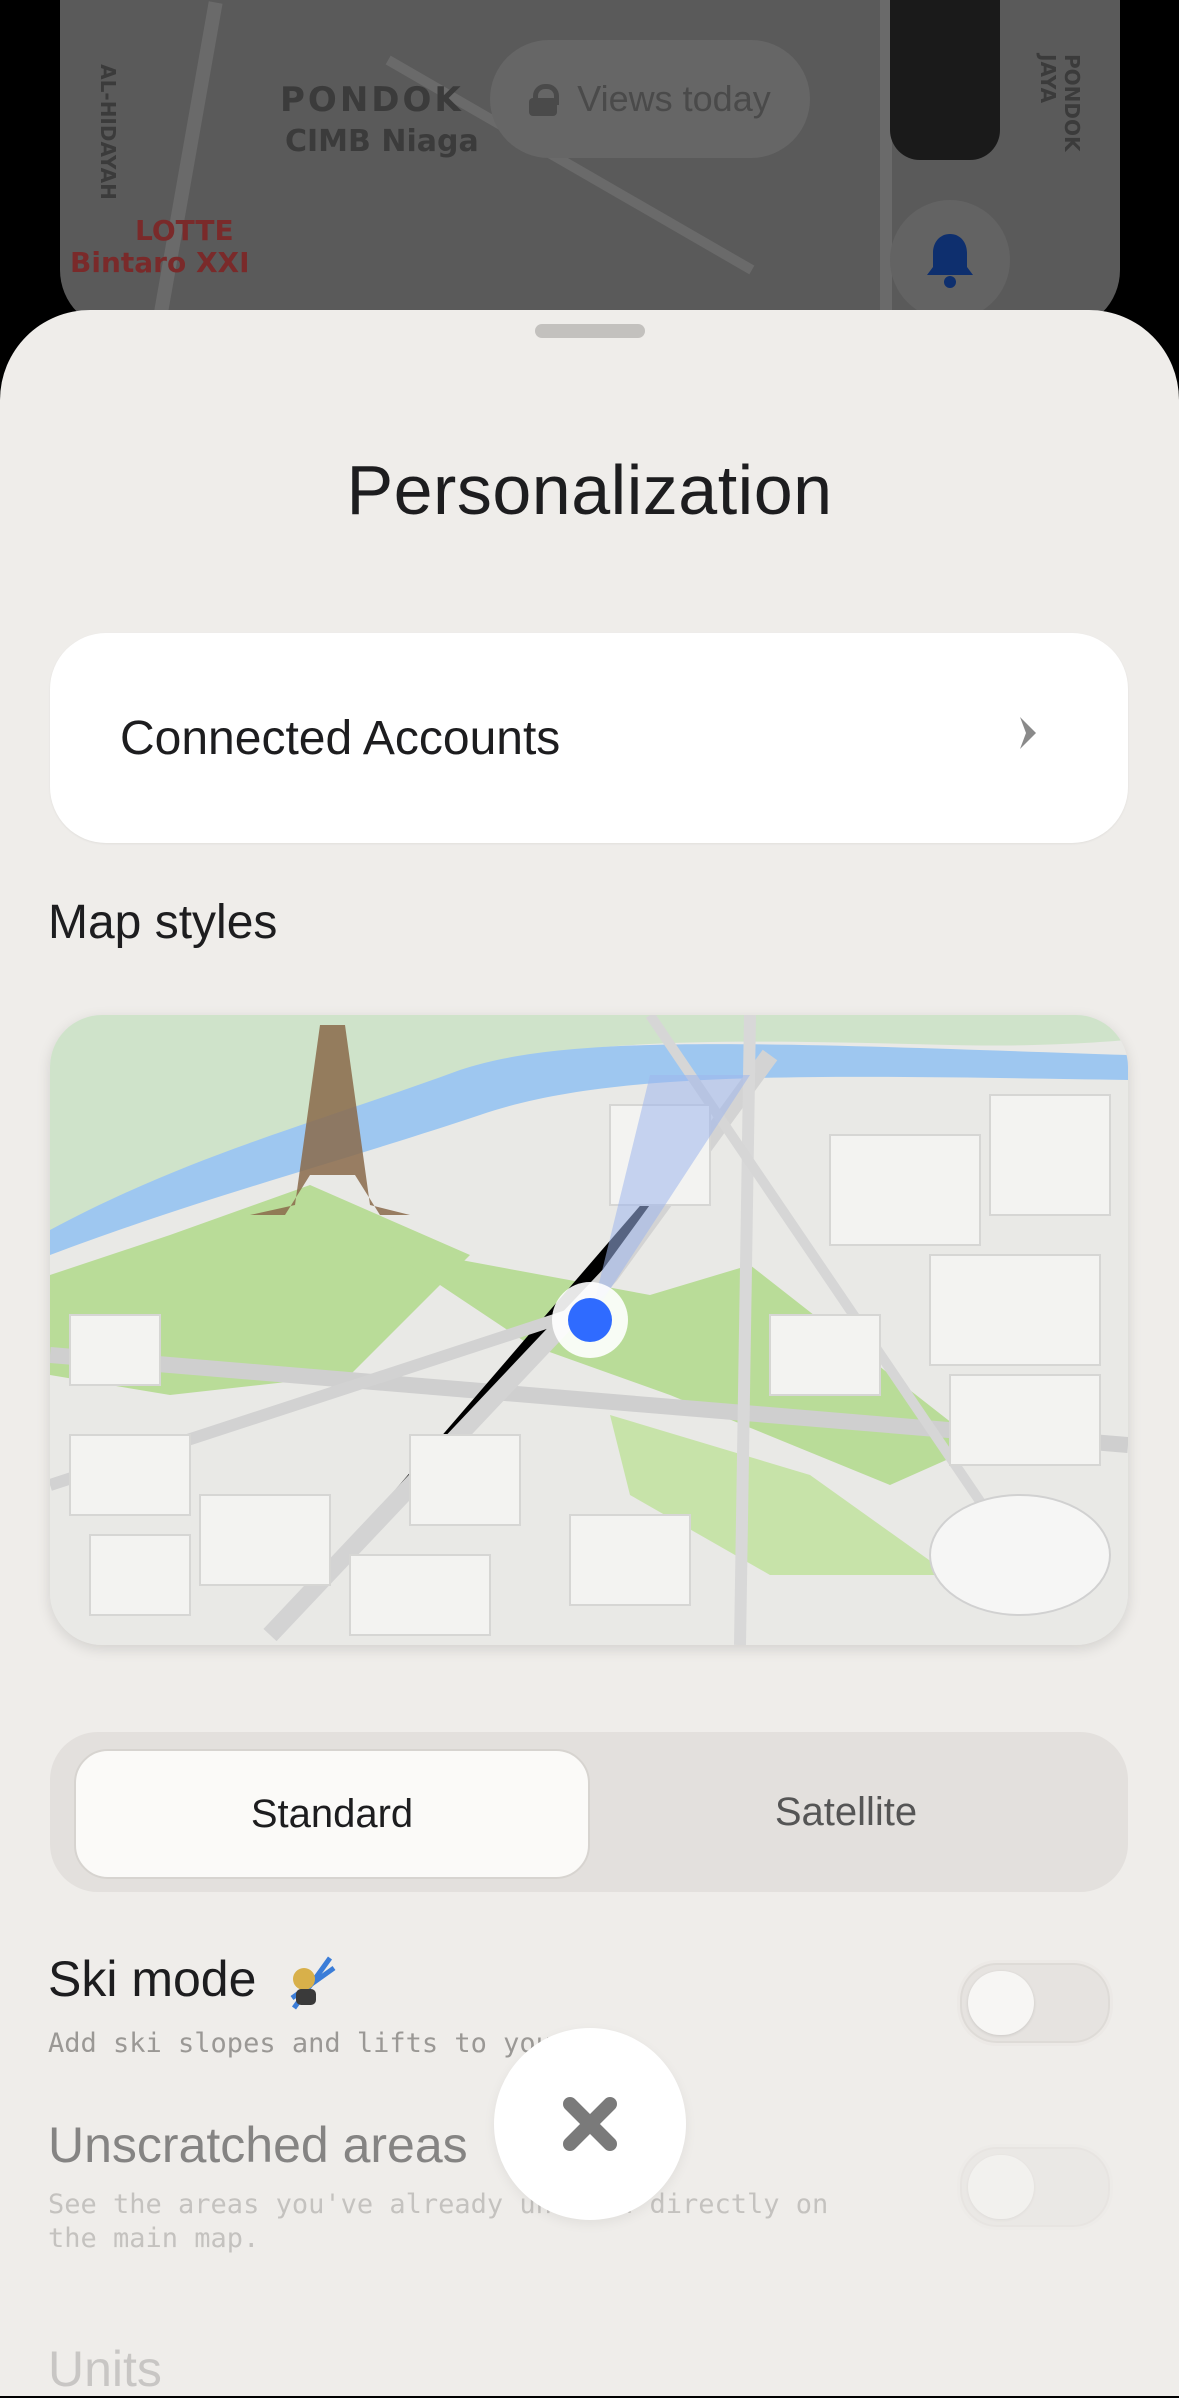 The height and width of the screenshot is (2398, 1179). Describe the element at coordinates (340, 738) in the screenshot. I see `connected-accounts-label: Connected Accounts` at that location.